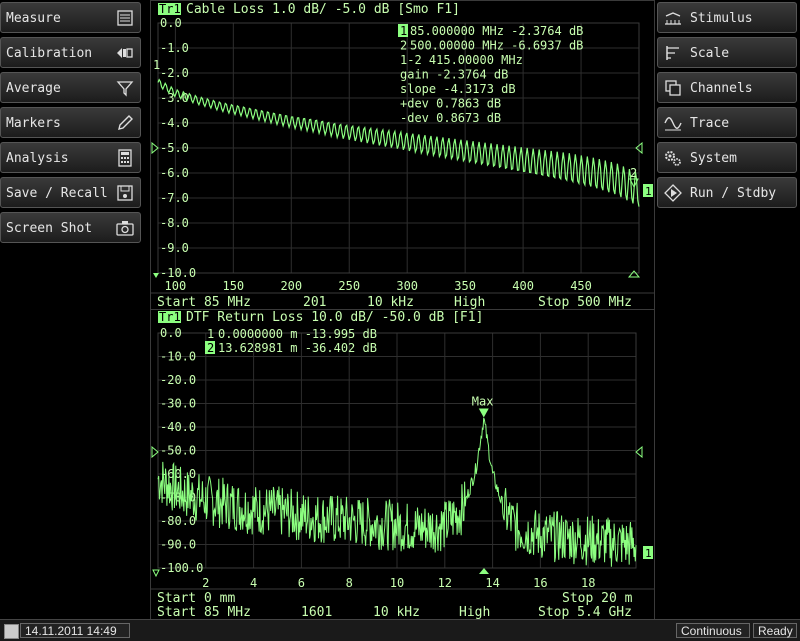 This screenshot has width=800, height=641. I want to click on marker-readout: 0.0000000 m -13.995 dB, so click(297, 334).